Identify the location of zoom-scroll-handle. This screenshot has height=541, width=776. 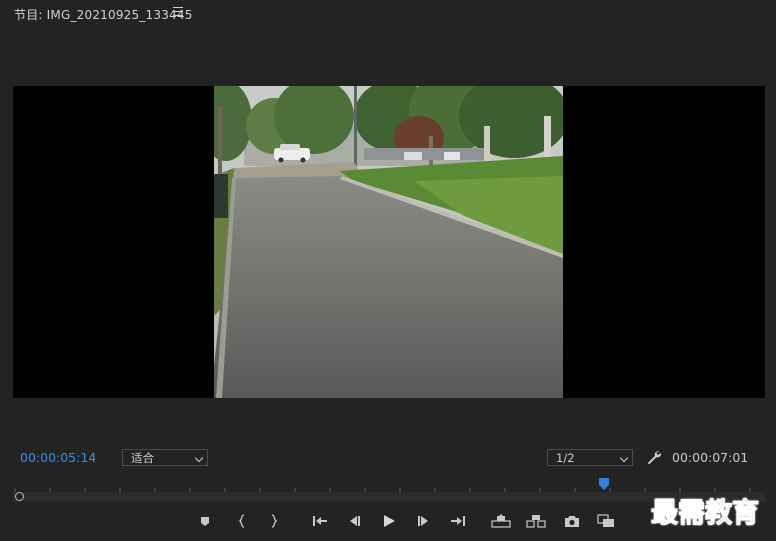
(19, 496).